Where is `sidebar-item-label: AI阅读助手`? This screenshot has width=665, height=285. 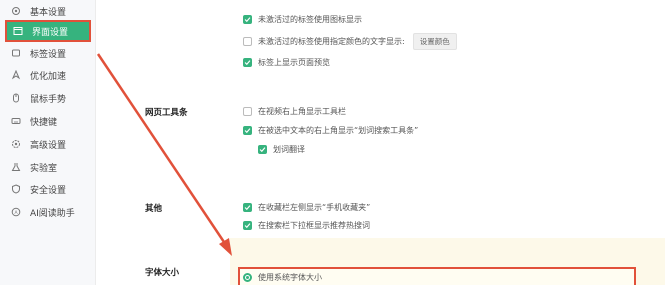 sidebar-item-label: AI阅读助手 is located at coordinates (52, 213).